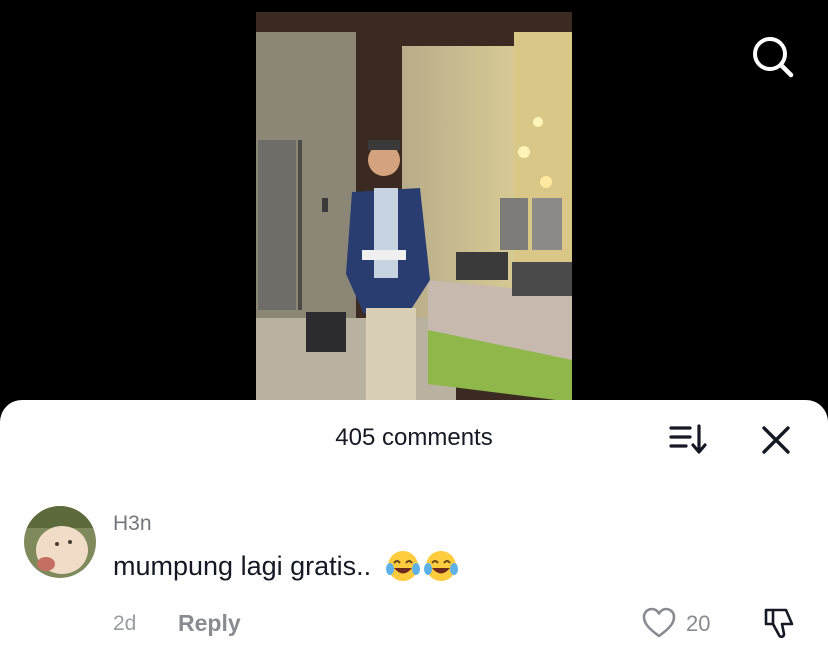 Image resolution: width=828 pixels, height=648 pixels. I want to click on reply-button: Reply, so click(209, 623).